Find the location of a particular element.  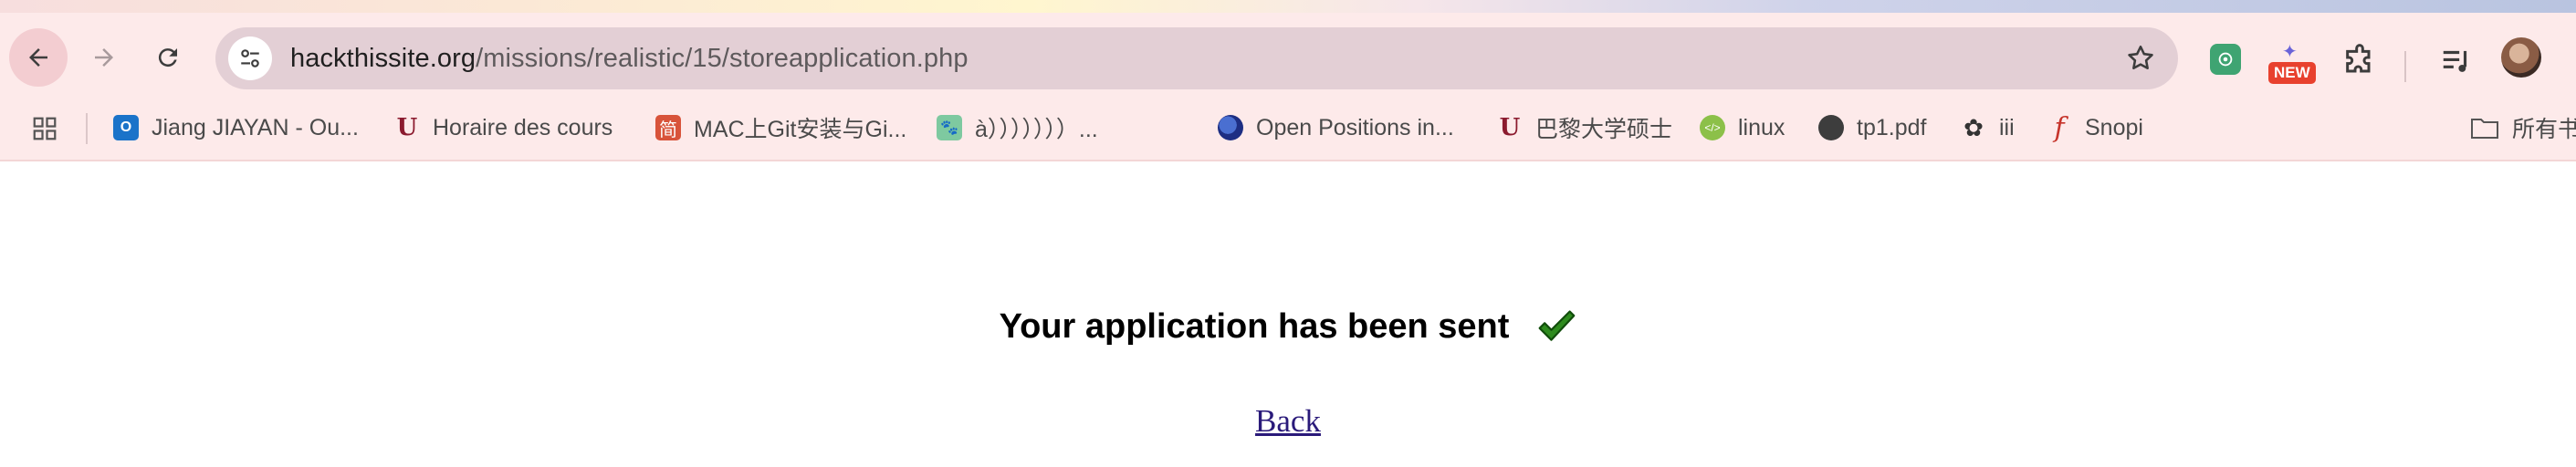

media-controls-icon is located at coordinates (2457, 61).